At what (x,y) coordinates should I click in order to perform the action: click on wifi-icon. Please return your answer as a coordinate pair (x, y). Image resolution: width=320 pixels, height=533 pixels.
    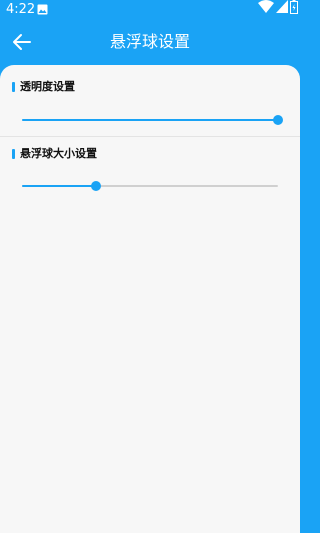
    Looking at the image, I should click on (266, 6).